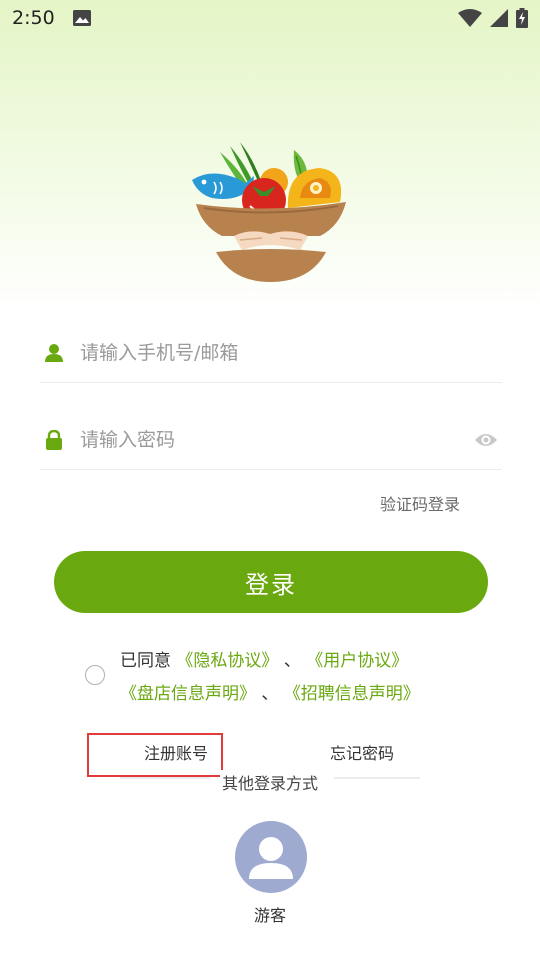 The image size is (540, 960). Describe the element at coordinates (352, 694) in the screenshot. I see `hiring-info-statement-link: 《招聘信息声明》` at that location.